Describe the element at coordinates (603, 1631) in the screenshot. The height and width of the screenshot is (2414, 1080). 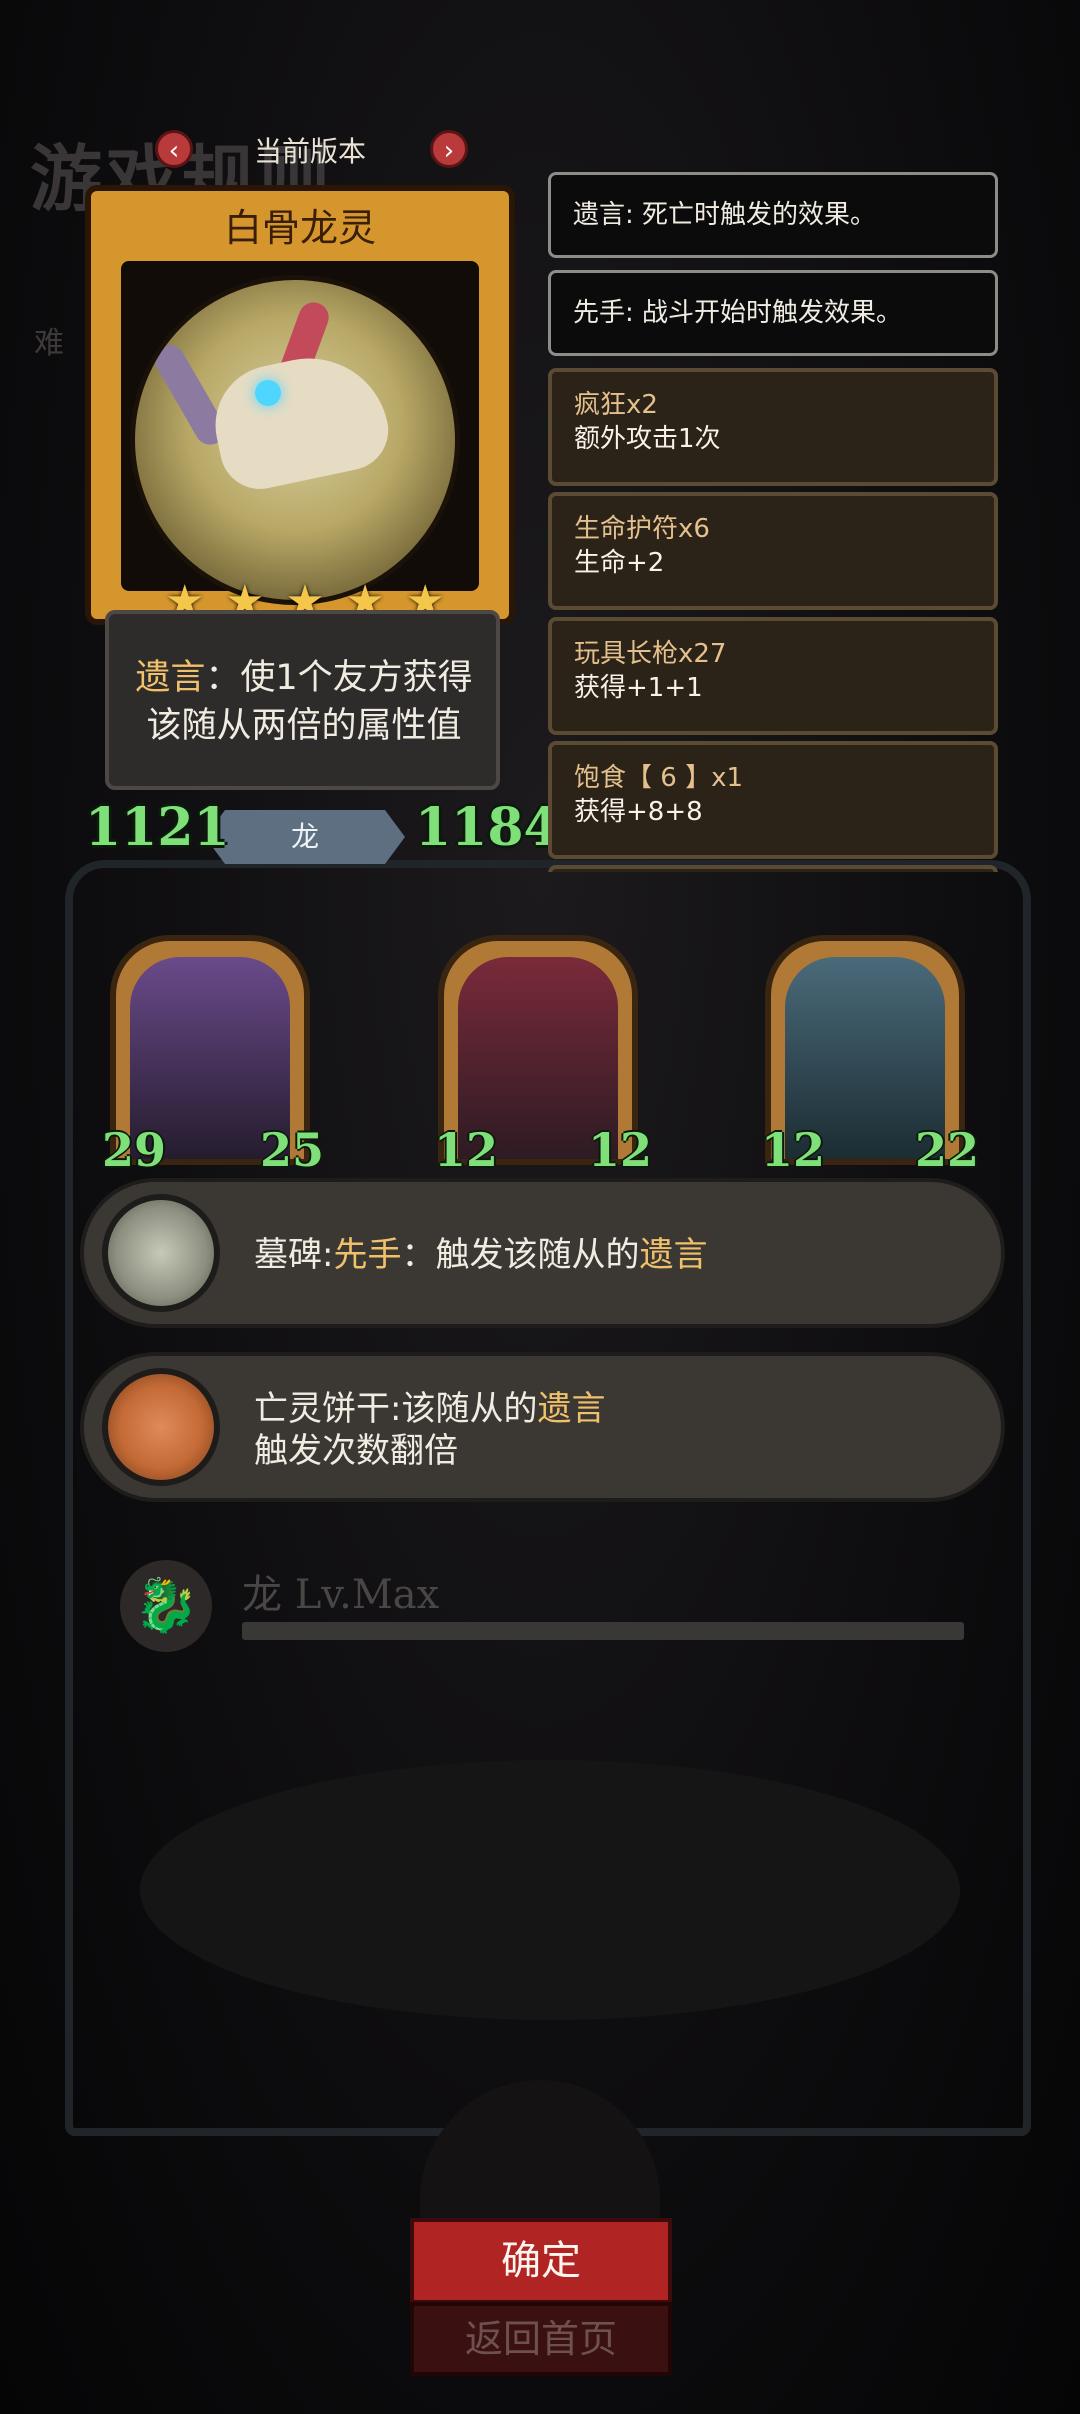
I see `race-level-bar` at that location.